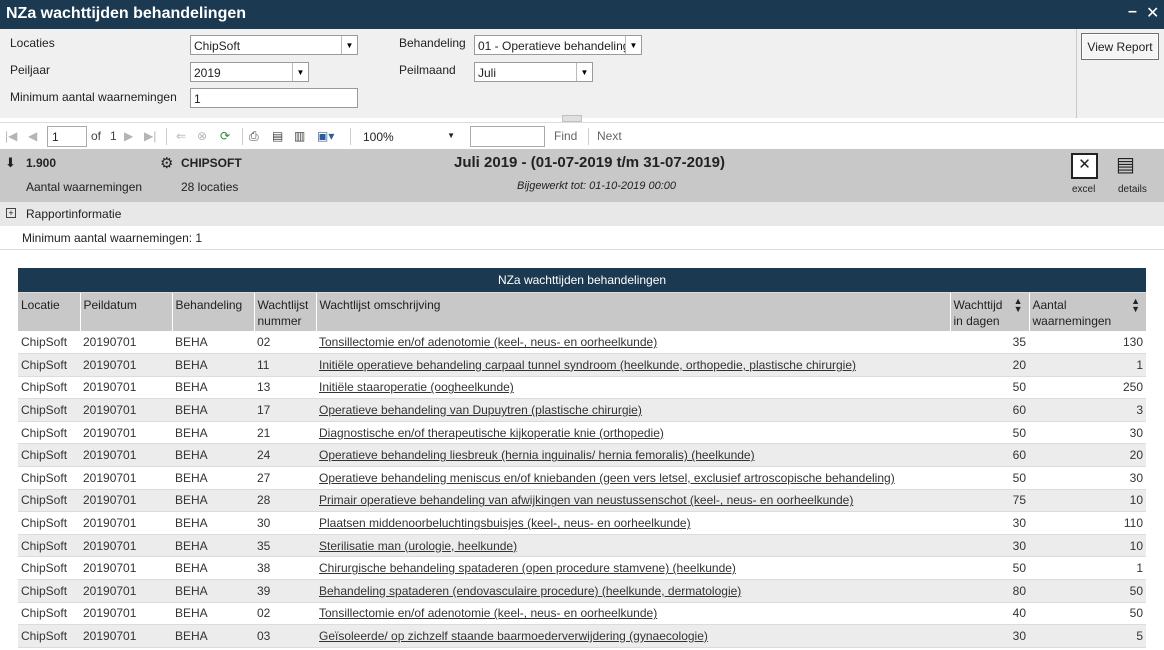 Image resolution: width=1164 pixels, height=650 pixels. What do you see at coordinates (582, 14) in the screenshot?
I see `title-bar: NZa wachttijden behandelingen – ✕` at bounding box center [582, 14].